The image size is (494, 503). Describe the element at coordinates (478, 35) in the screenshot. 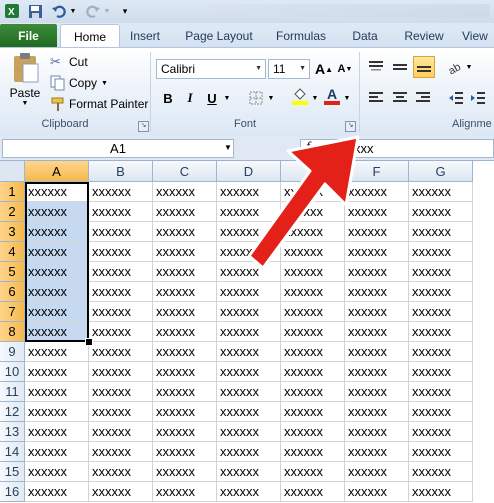

I see `tab-view: View` at that location.